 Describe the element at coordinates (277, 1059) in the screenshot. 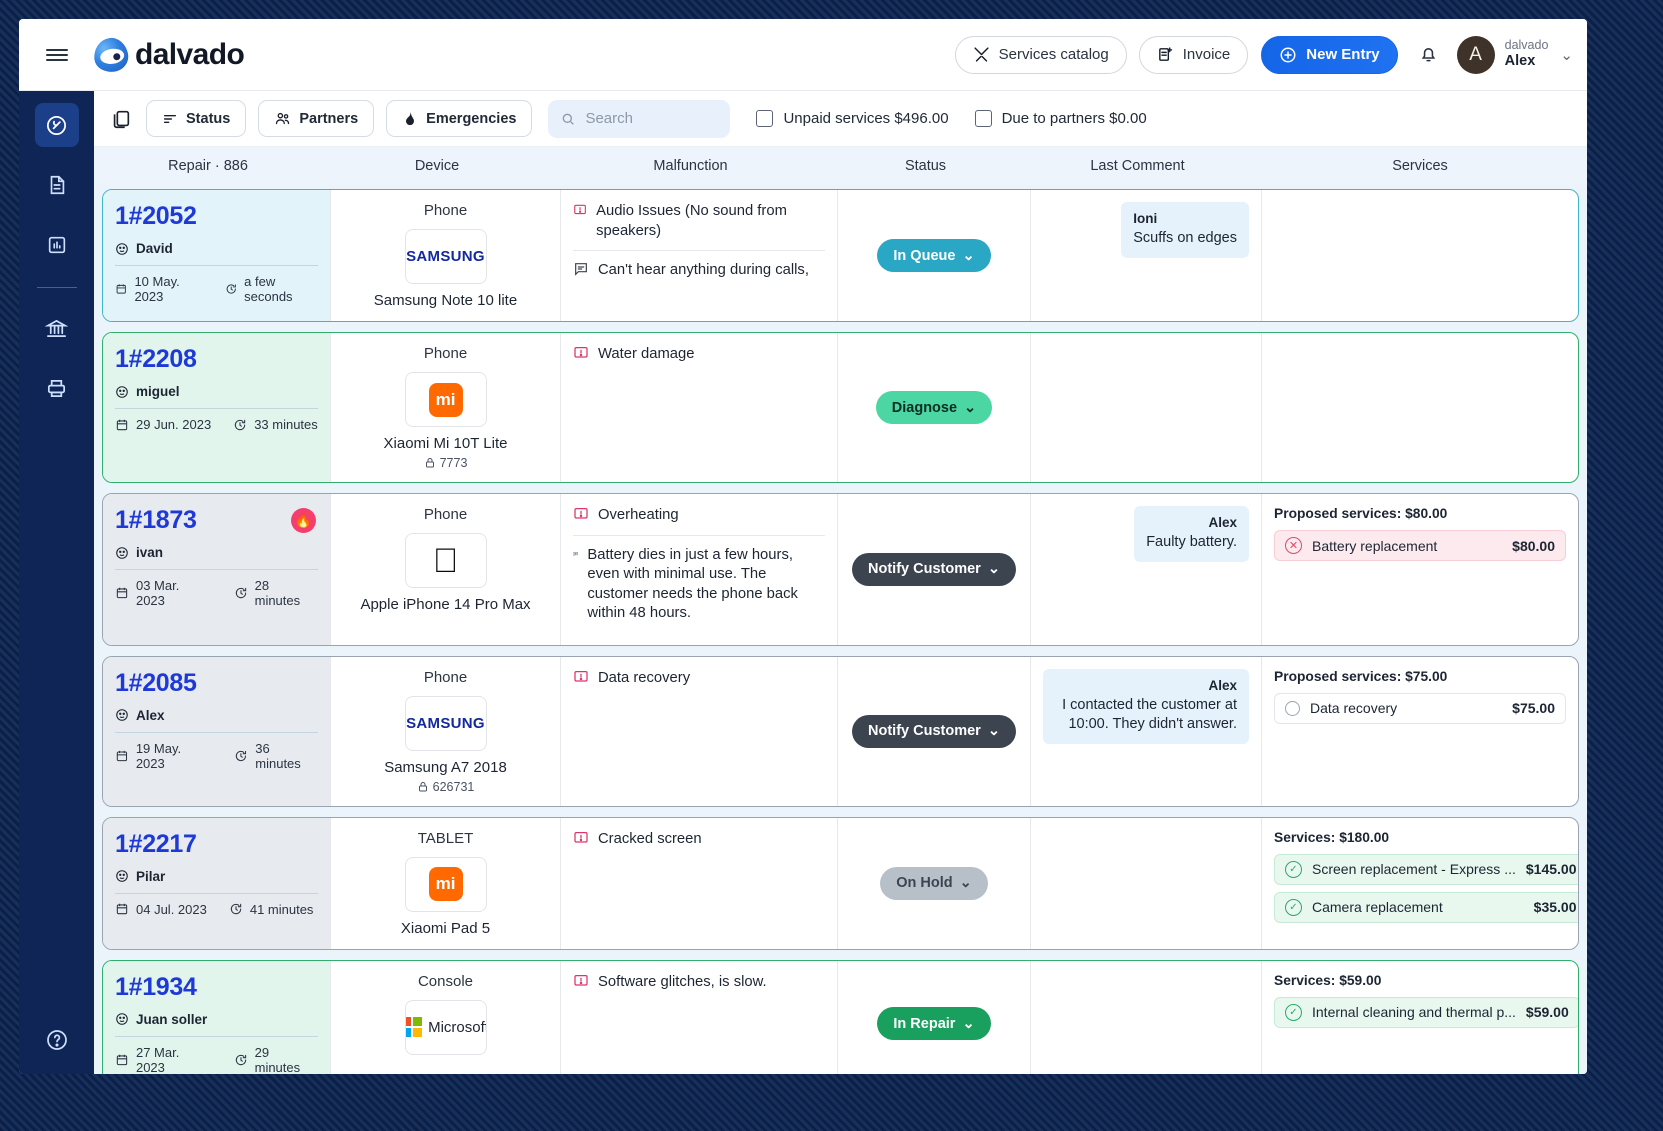

I see `repair-elapsed: 29 minutes` at that location.